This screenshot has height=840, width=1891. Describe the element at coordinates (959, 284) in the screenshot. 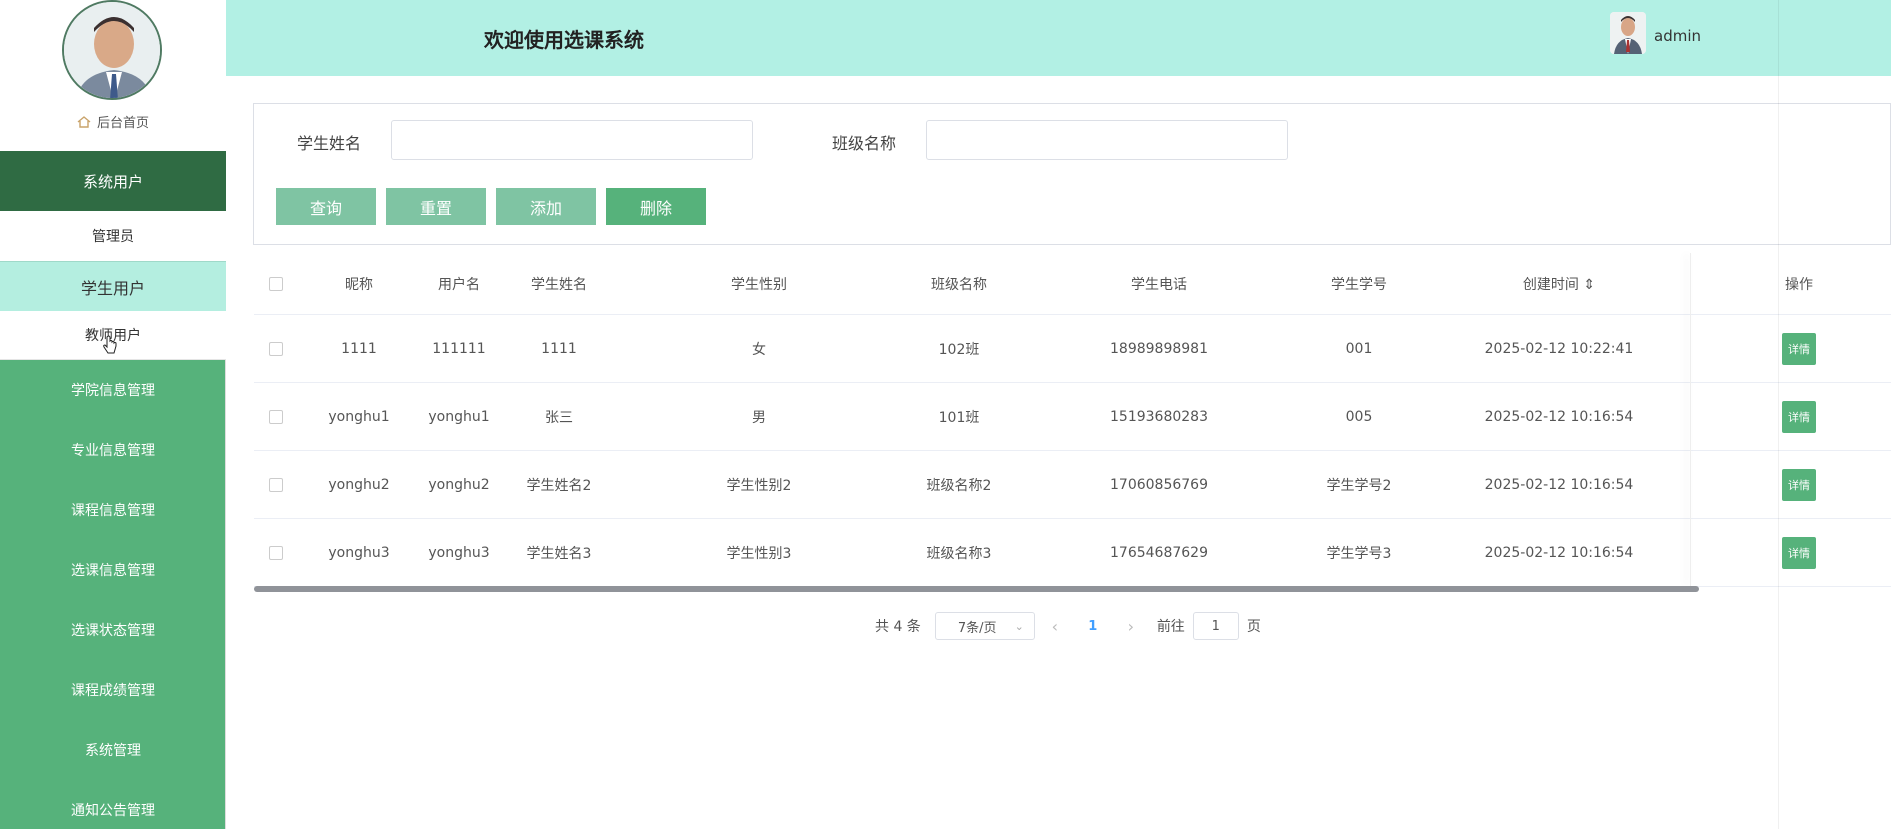

I see `col-class-name: 班级名称` at that location.